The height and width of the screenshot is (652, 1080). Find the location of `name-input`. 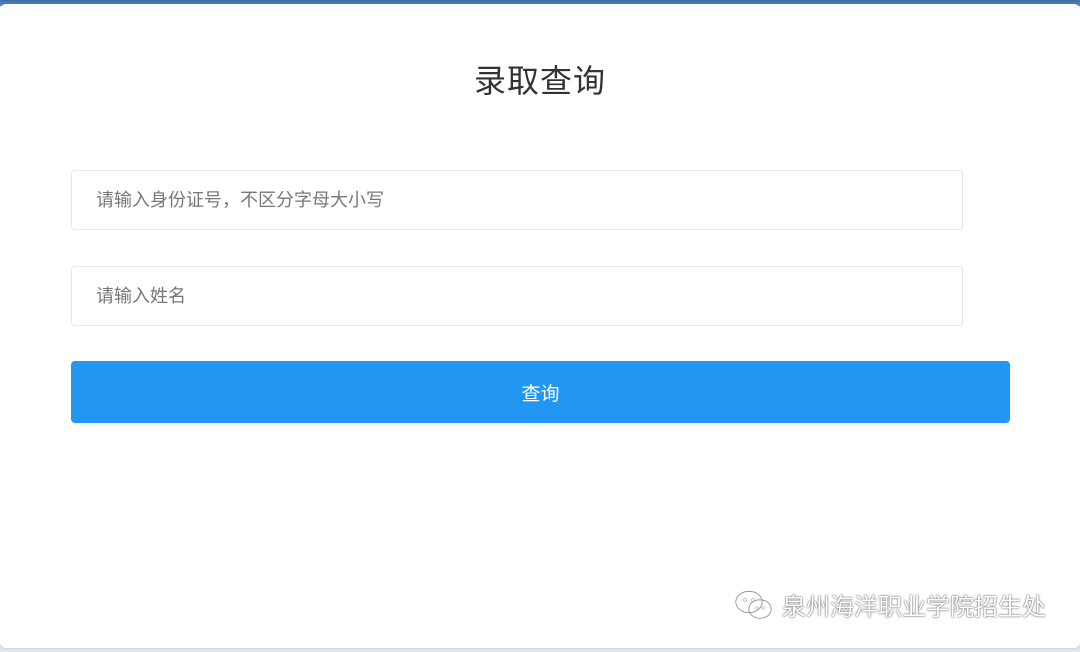

name-input is located at coordinates (517, 296).